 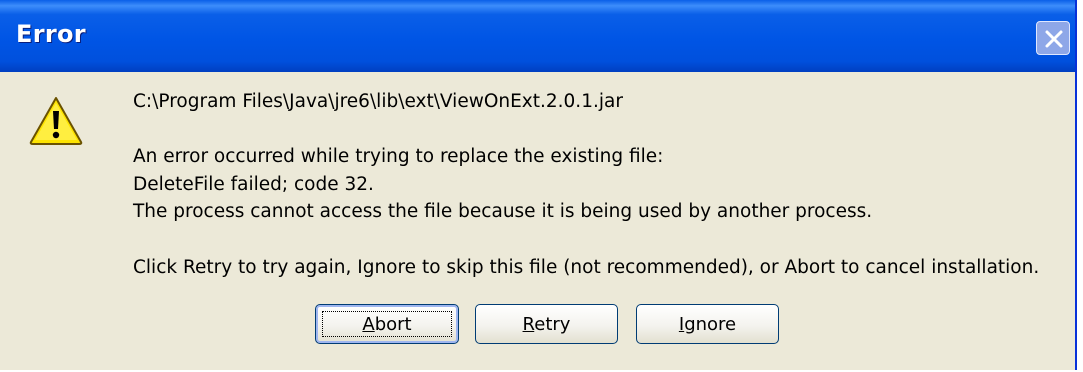 I want to click on abort-button-label: Abort, so click(x=387, y=324).